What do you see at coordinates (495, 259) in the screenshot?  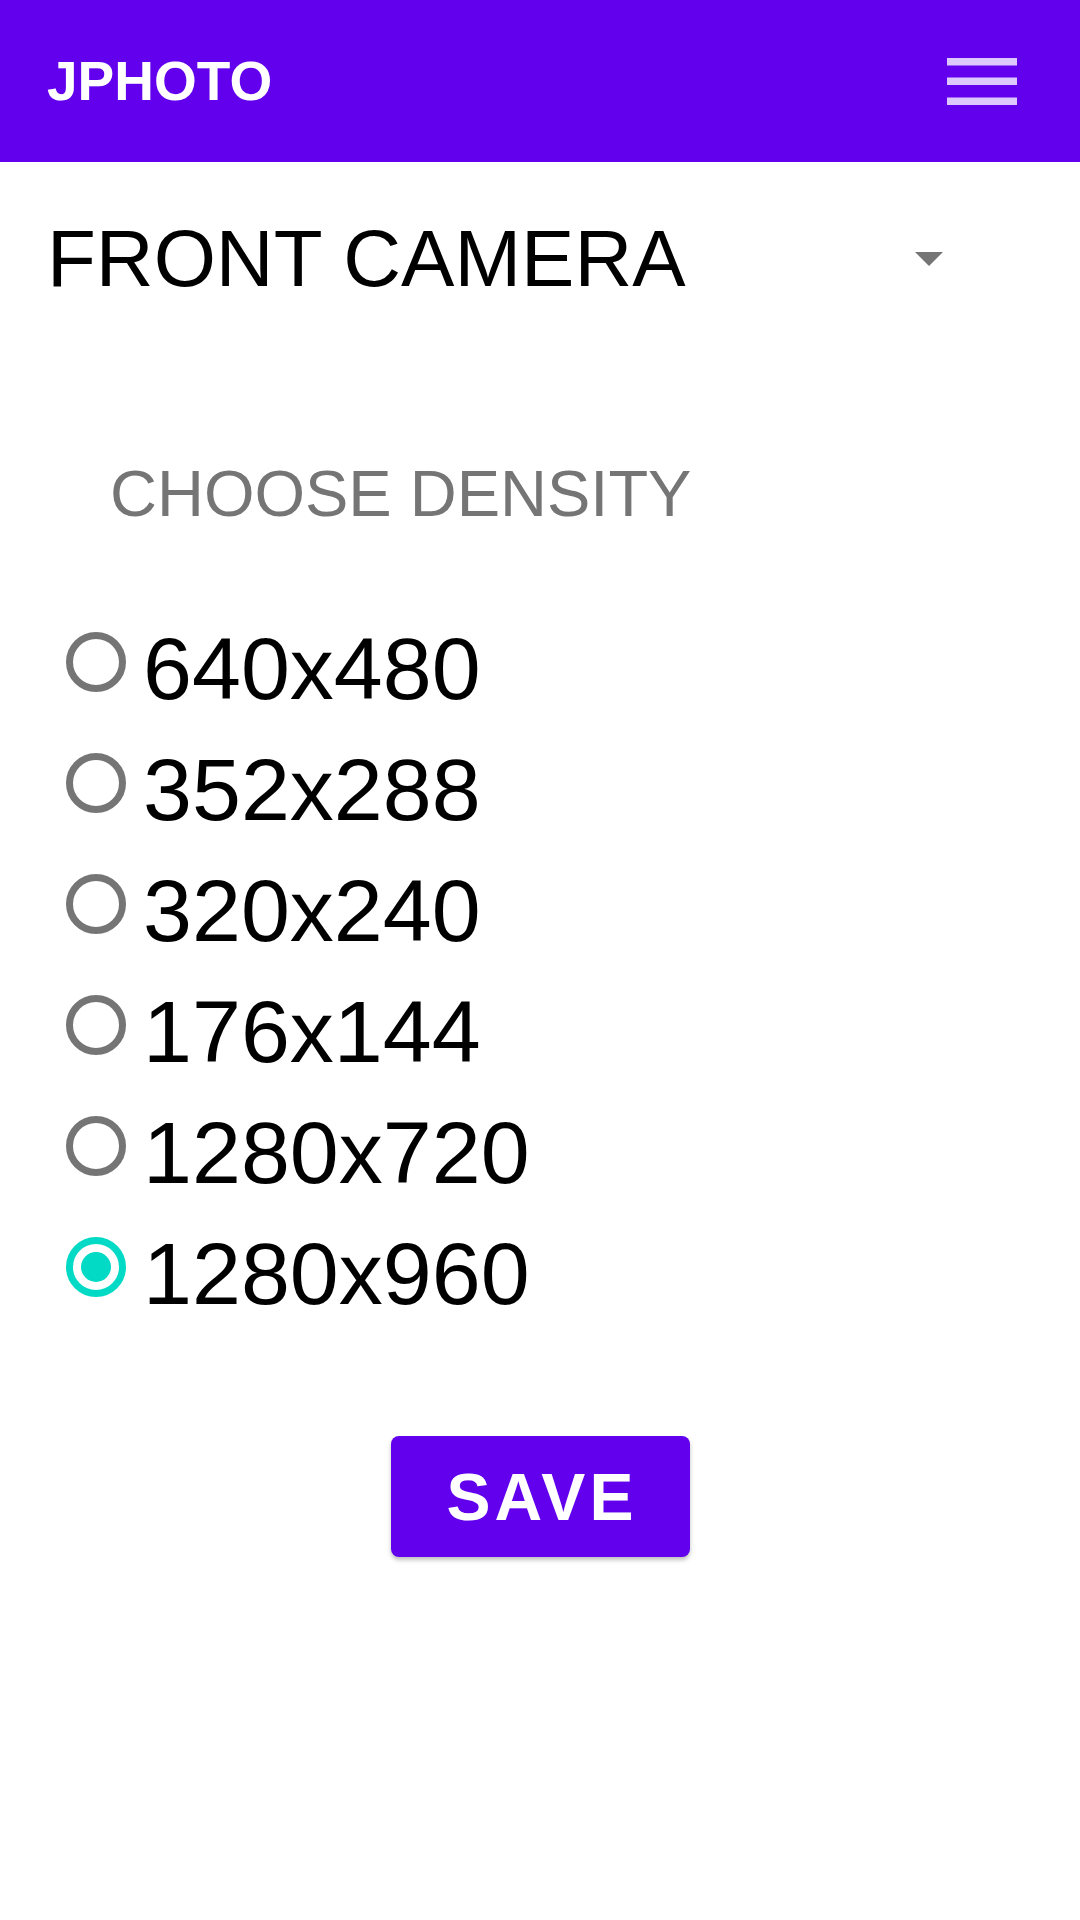 I see `camera-dropdown: FRONT CAMERA` at bounding box center [495, 259].